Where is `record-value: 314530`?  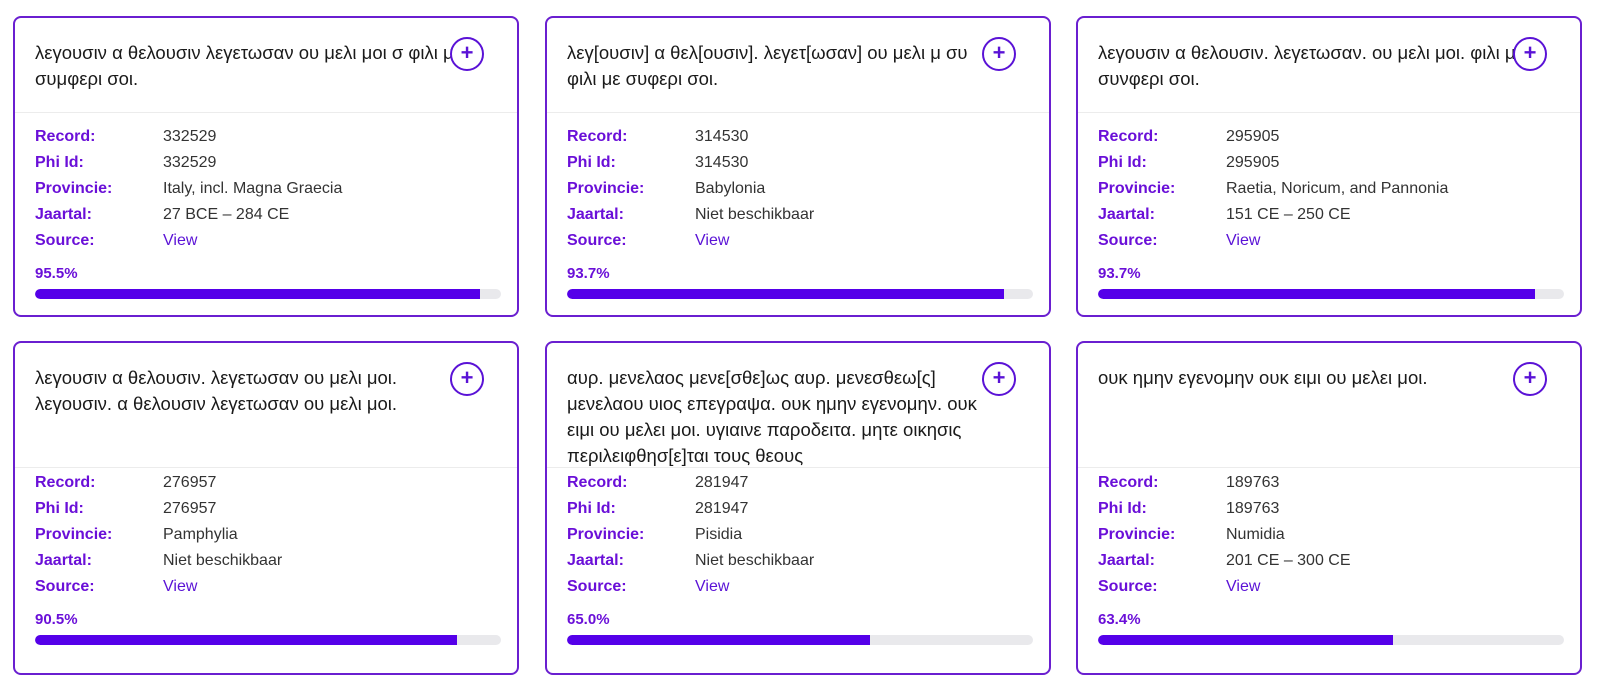 record-value: 314530 is located at coordinates (722, 136).